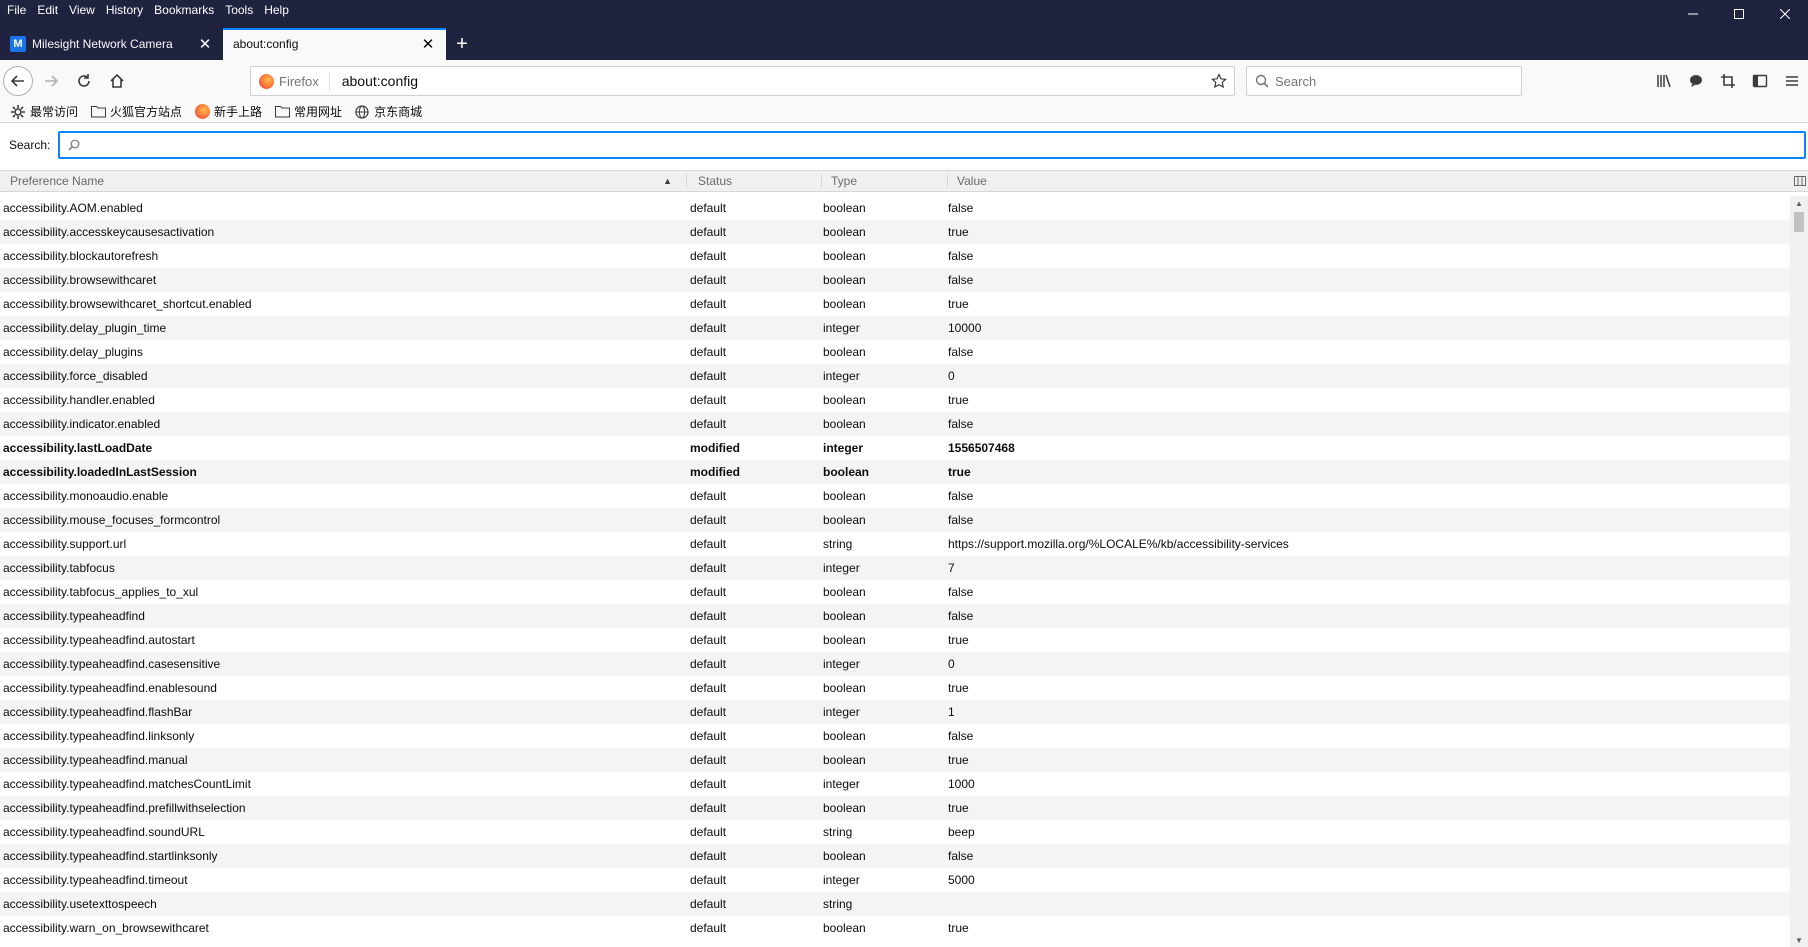 This screenshot has width=1808, height=947. What do you see at coordinates (1785, 14) in the screenshot?
I see `close-window-button` at bounding box center [1785, 14].